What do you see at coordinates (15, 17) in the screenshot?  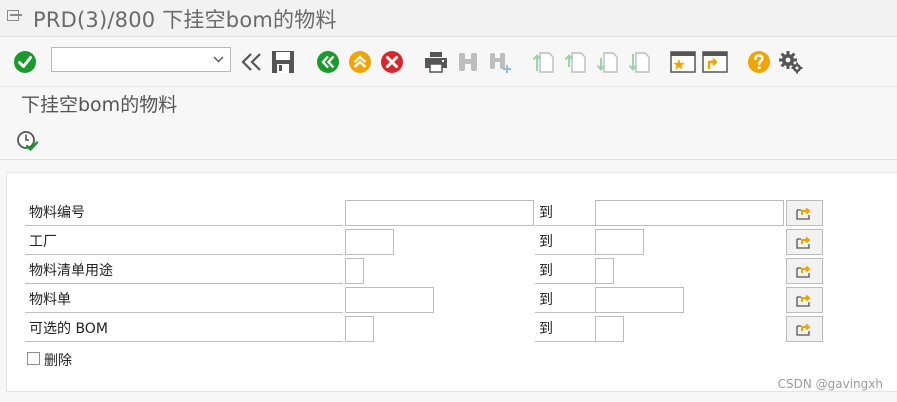 I see `menu-icon` at bounding box center [15, 17].